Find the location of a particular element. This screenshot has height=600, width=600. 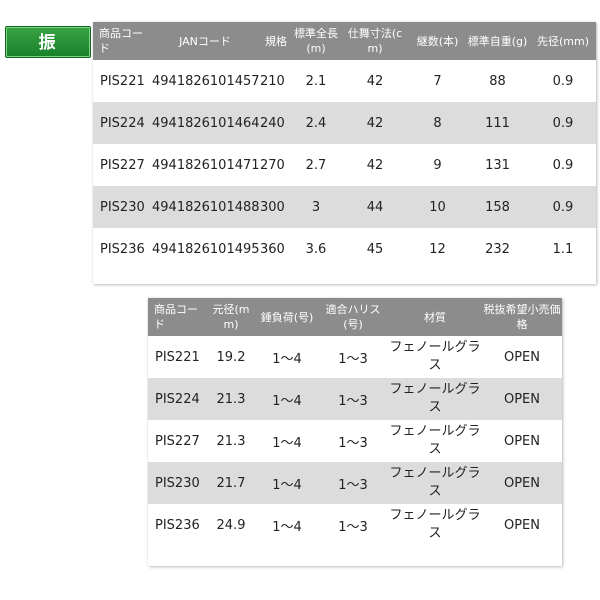

cell-weight: 111 is located at coordinates (497, 123).